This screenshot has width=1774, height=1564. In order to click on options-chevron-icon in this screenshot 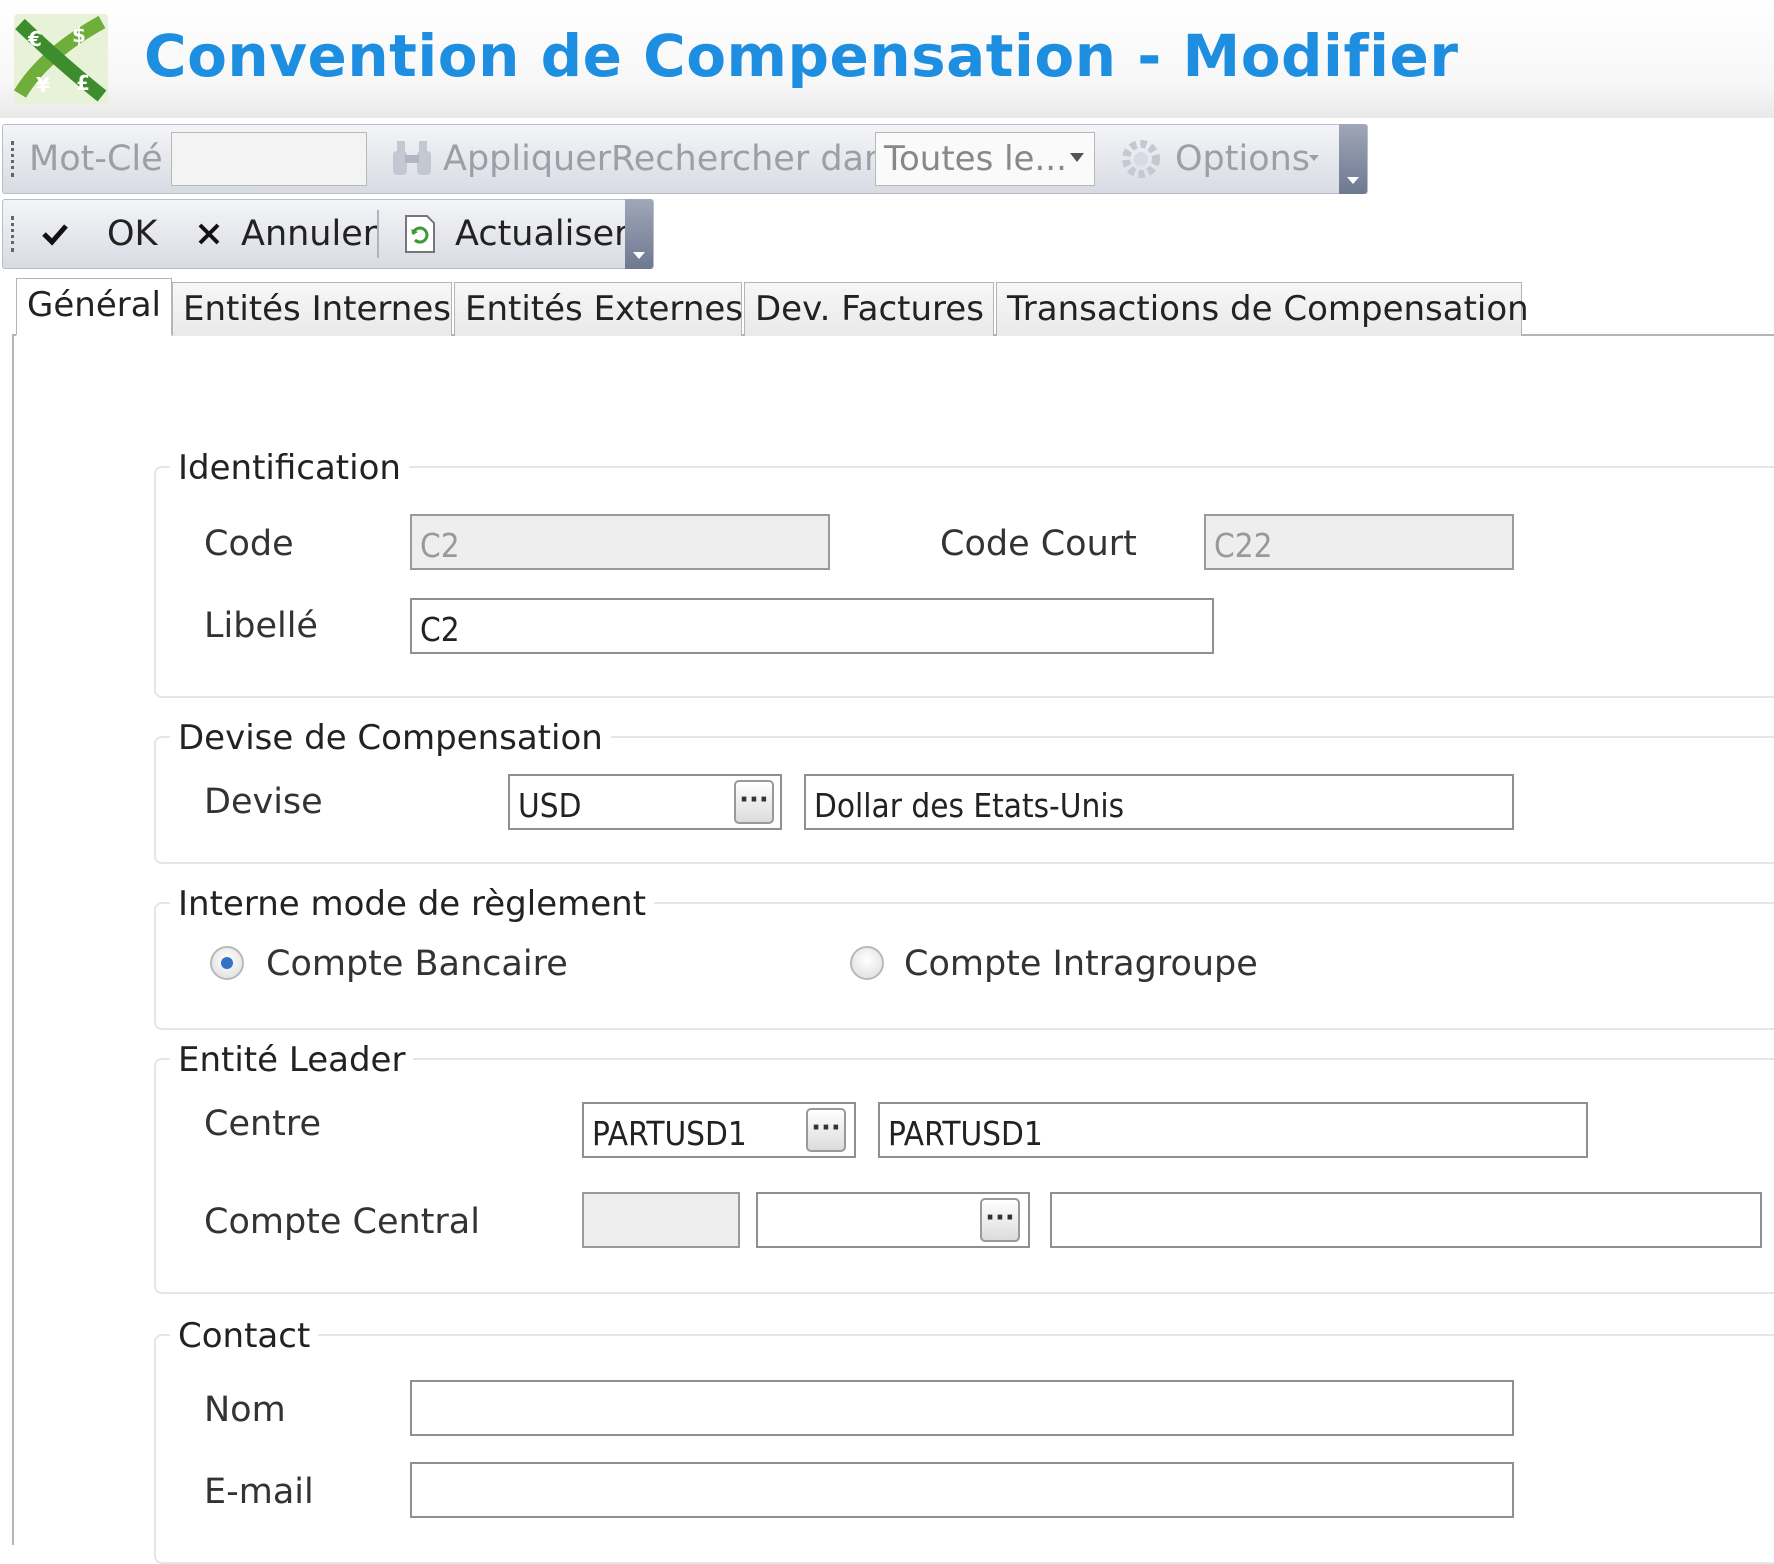, I will do `click(1314, 158)`.